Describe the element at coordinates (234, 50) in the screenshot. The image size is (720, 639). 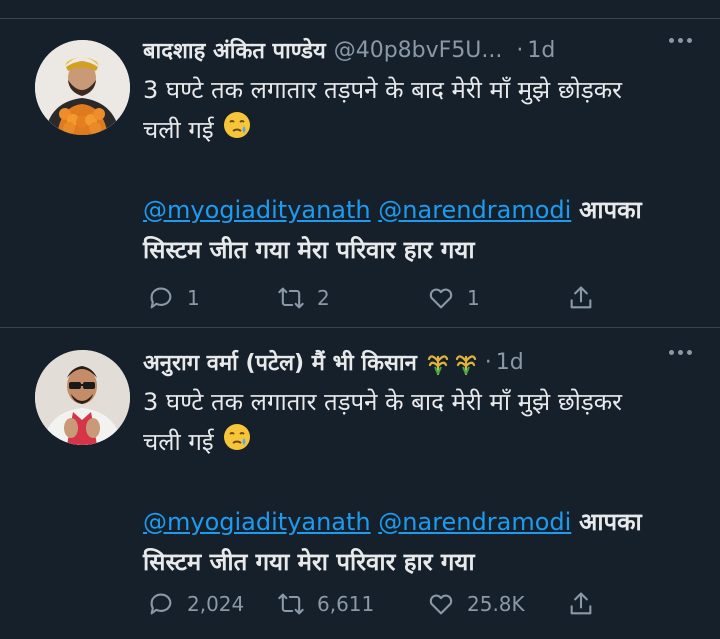
I see `display-name: बादशाह अंकित पाण्डेय` at that location.